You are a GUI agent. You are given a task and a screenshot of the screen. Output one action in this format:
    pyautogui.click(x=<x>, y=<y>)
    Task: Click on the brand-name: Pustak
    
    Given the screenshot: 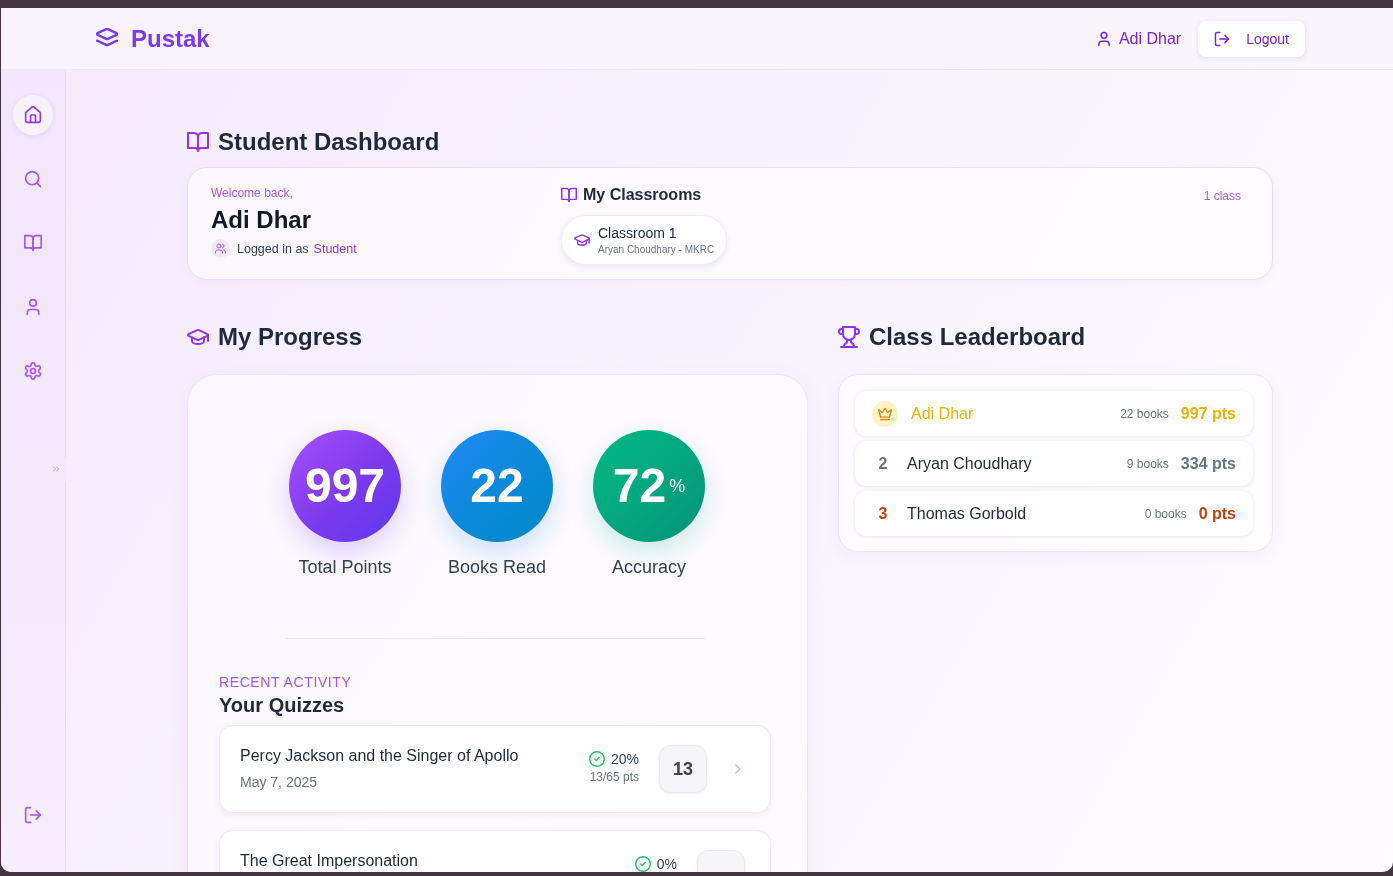 What is the action you would take?
    pyautogui.click(x=170, y=38)
    